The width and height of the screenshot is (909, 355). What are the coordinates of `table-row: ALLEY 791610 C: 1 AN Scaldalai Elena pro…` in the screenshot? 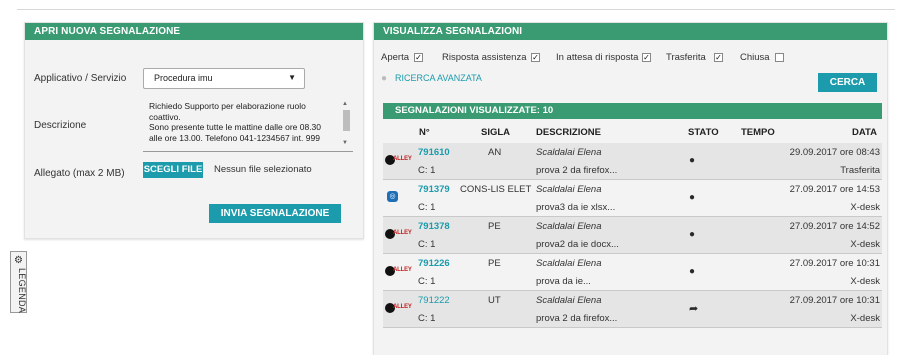 It's located at (632, 161).